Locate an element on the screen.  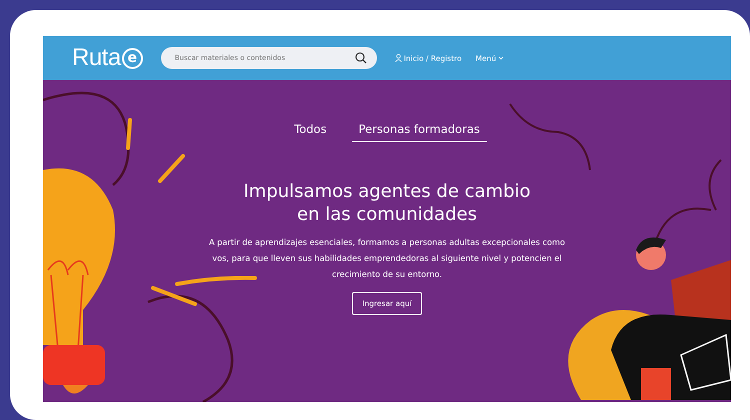
category-tab: Todos is located at coordinates (310, 132).